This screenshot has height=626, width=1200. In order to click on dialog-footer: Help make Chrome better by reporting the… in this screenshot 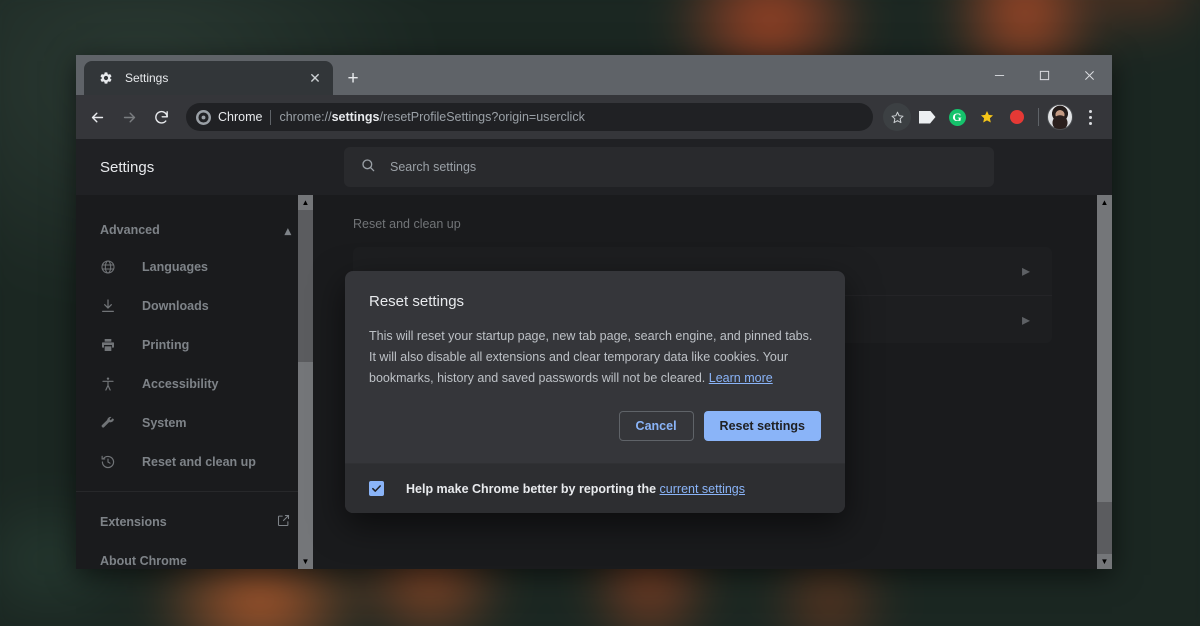, I will do `click(595, 488)`.